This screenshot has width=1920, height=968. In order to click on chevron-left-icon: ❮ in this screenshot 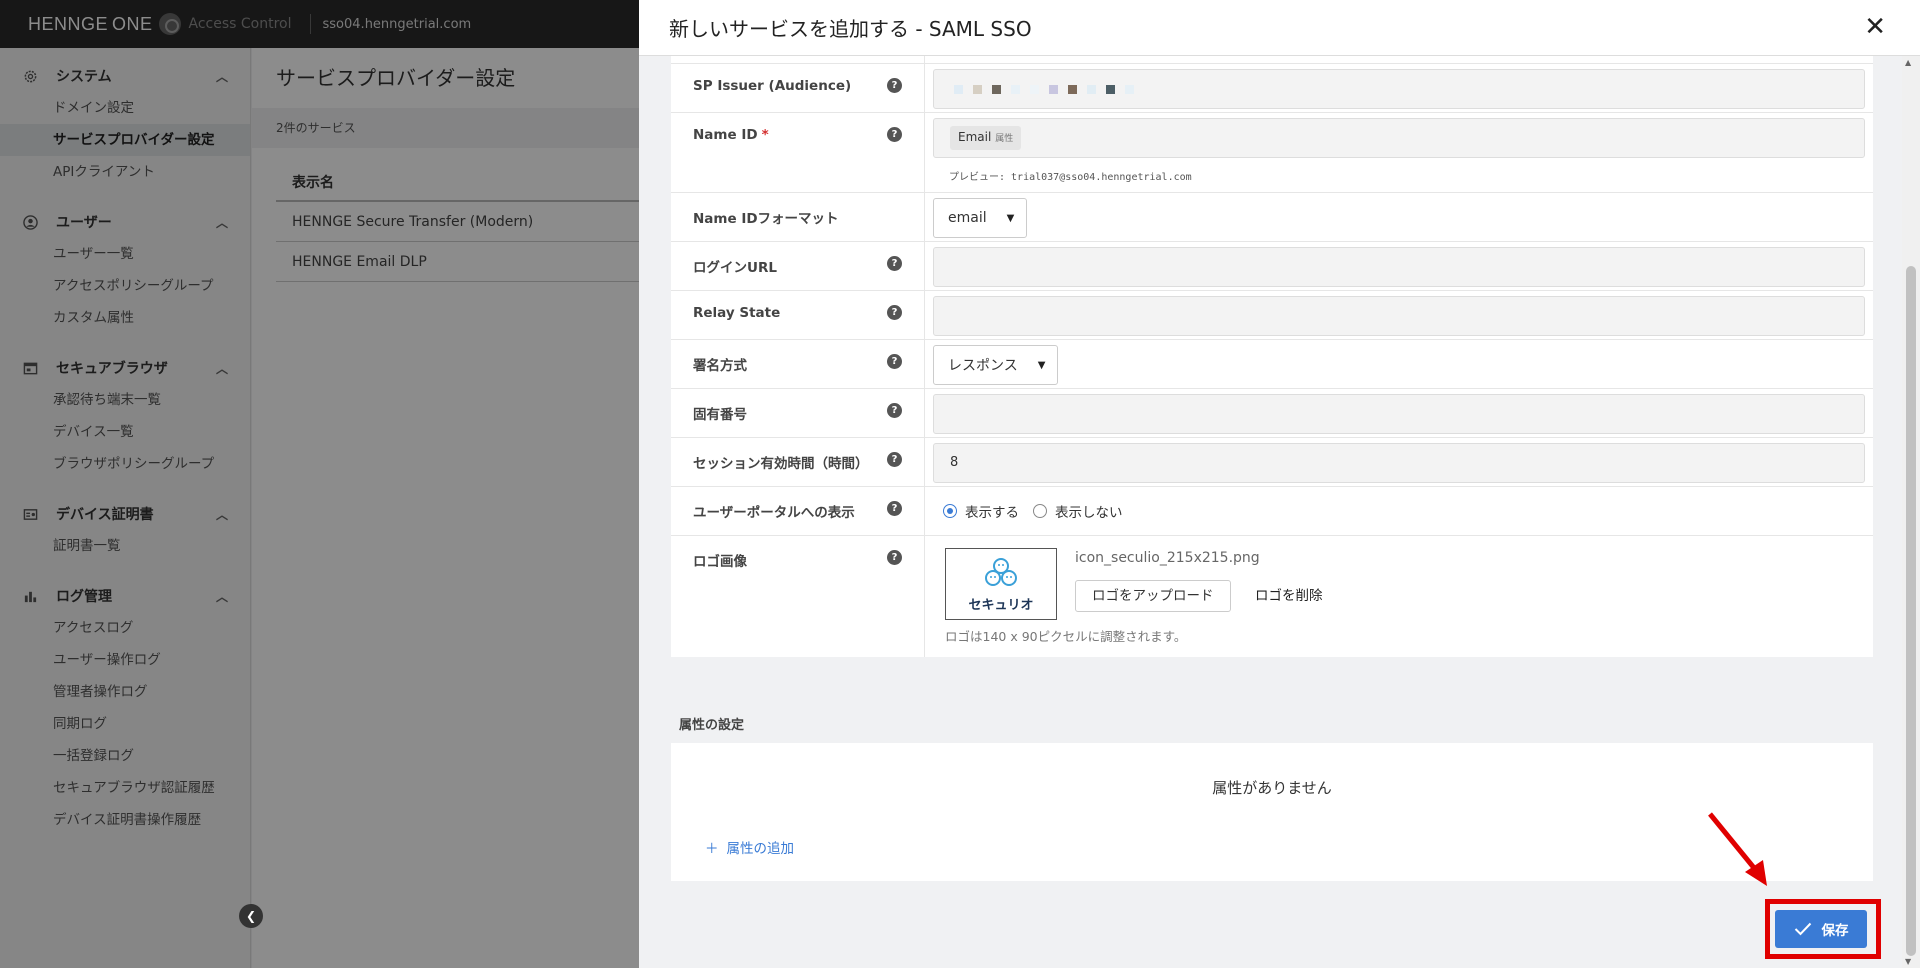, I will do `click(251, 916)`.